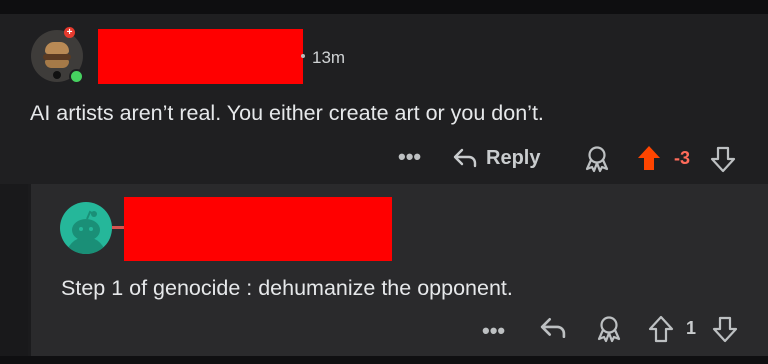  What do you see at coordinates (329, 57) in the screenshot?
I see `comment-age: 13m` at bounding box center [329, 57].